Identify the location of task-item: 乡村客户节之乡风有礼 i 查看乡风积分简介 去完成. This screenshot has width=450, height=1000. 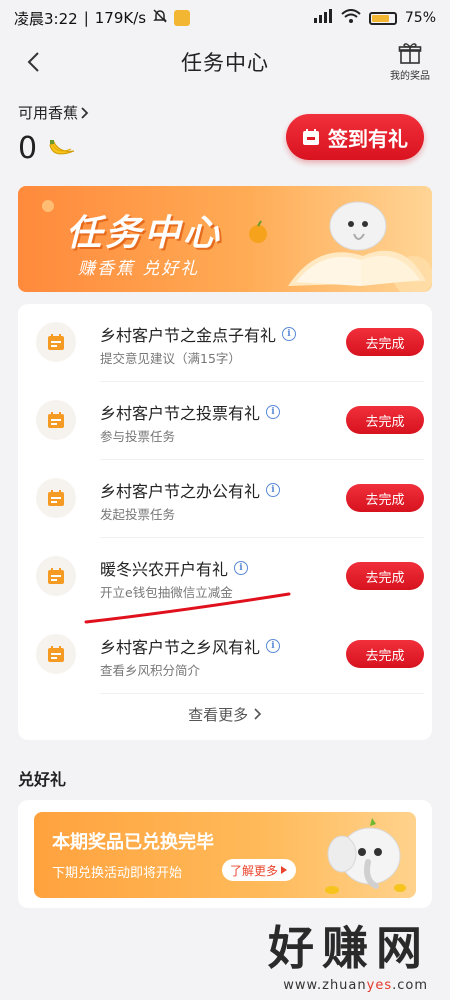
(225, 655).